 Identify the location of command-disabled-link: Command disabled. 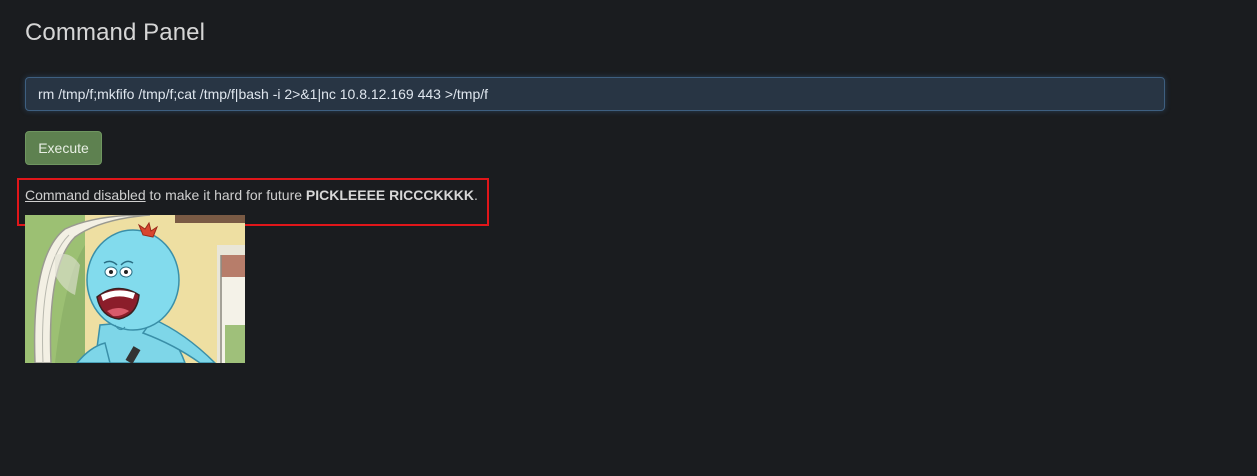
(85, 195).